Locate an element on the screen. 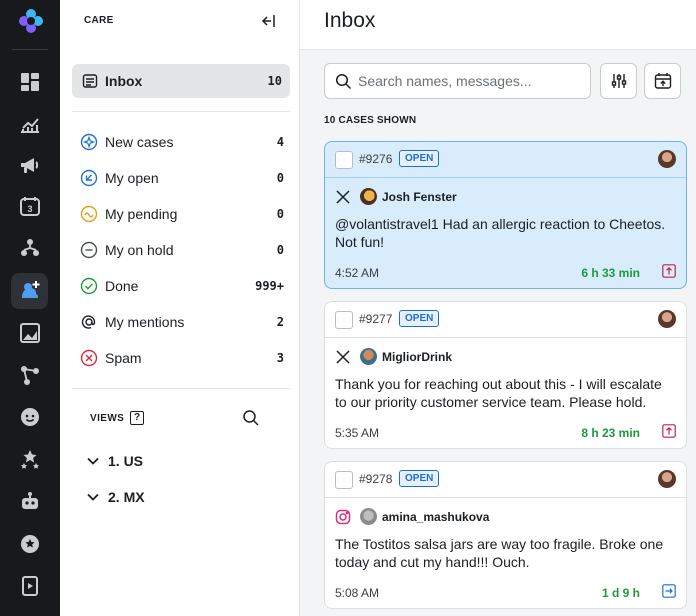 This screenshot has height=616, width=696. sidebar-item-my-on-hold: My on hold 0 is located at coordinates (181, 250).